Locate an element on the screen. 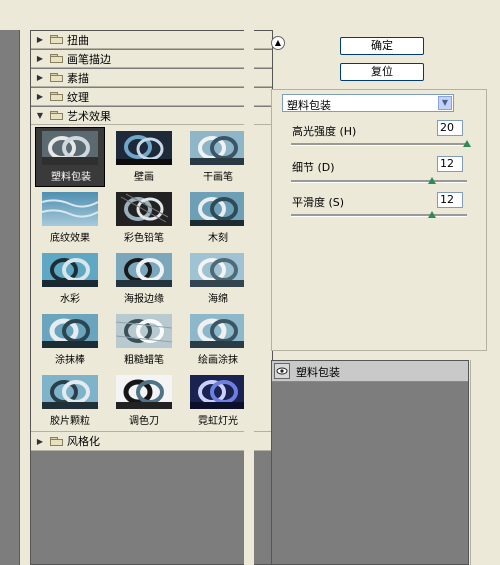 This screenshot has width=500, height=565. chevron-down-icon: ▼ is located at coordinates (445, 103).